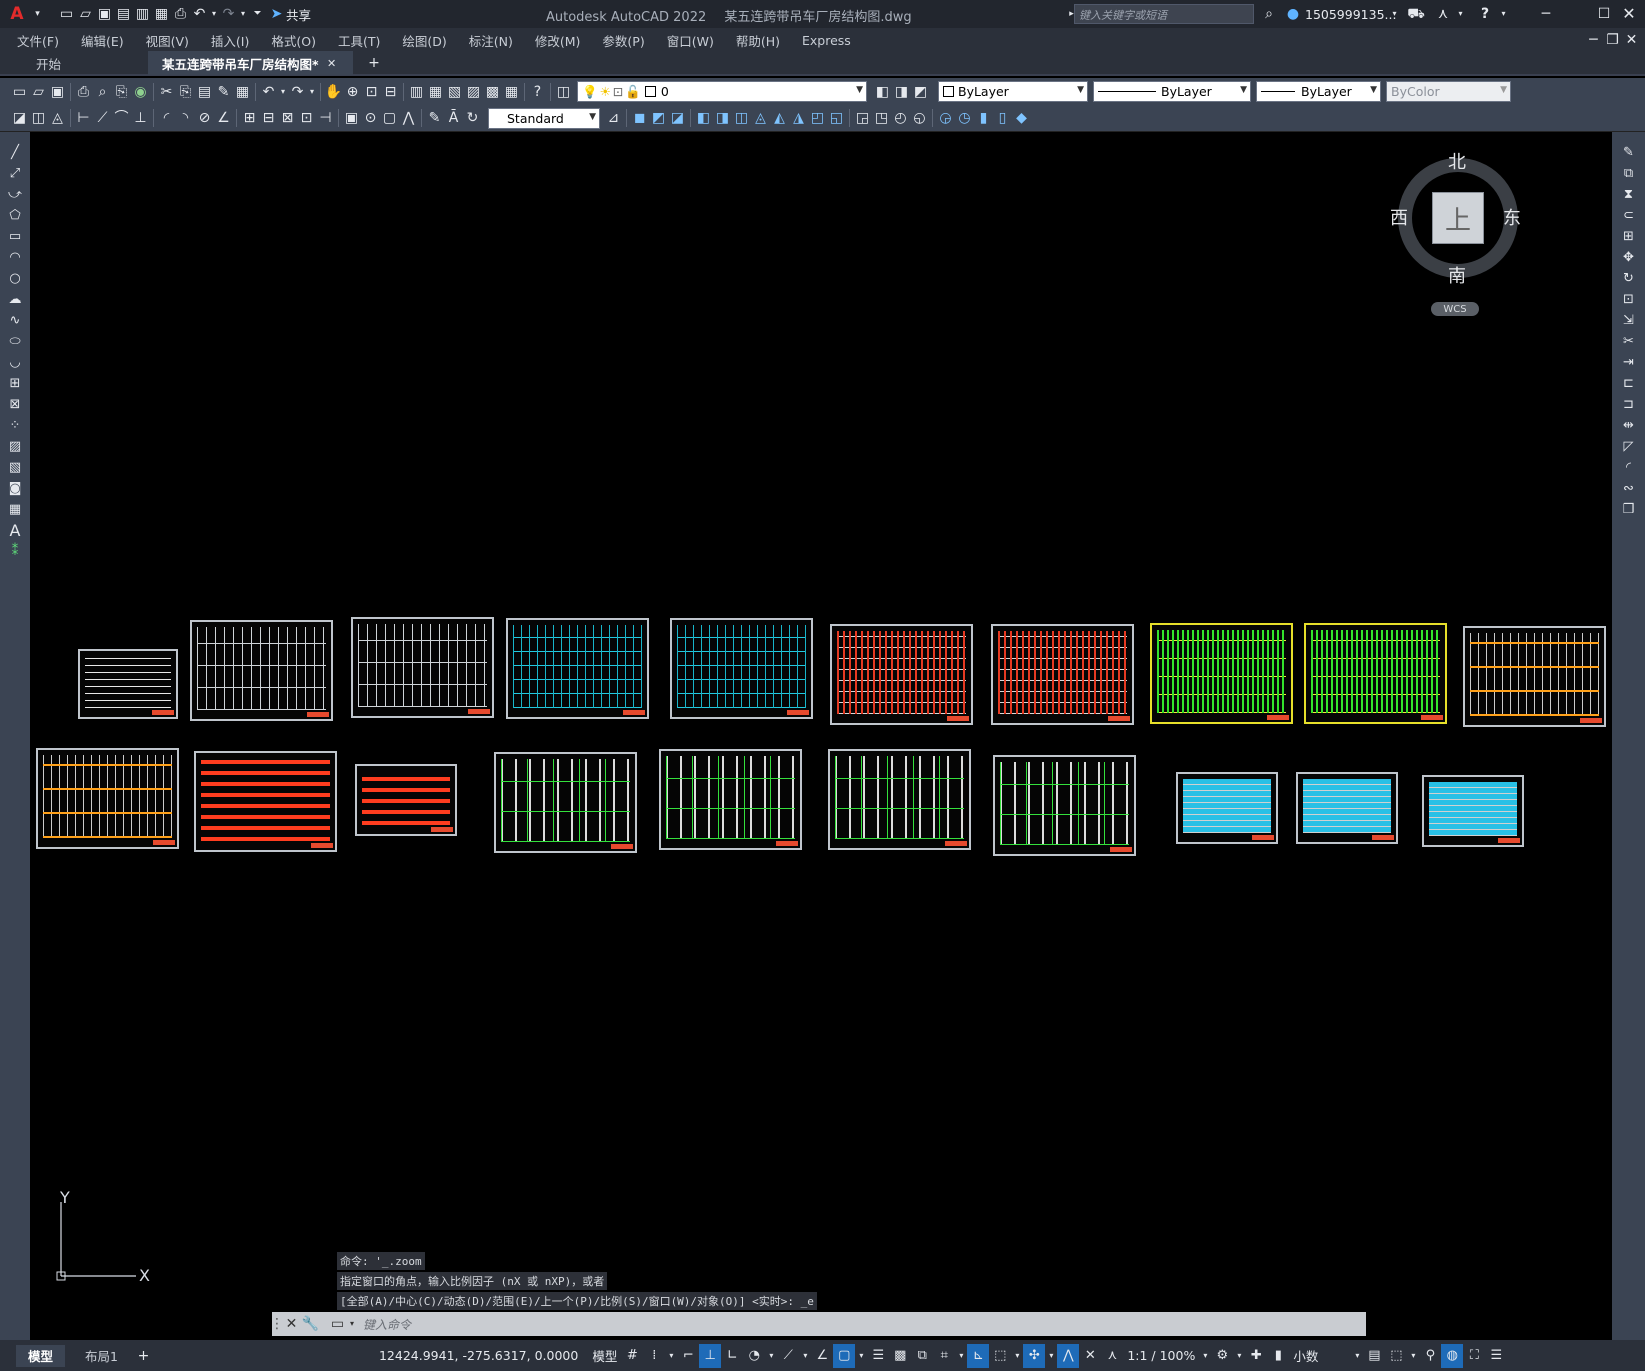 Image resolution: width=1645 pixels, height=1371 pixels. Describe the element at coordinates (333, 92) in the screenshot. I see `pan-icon: ✋` at that location.